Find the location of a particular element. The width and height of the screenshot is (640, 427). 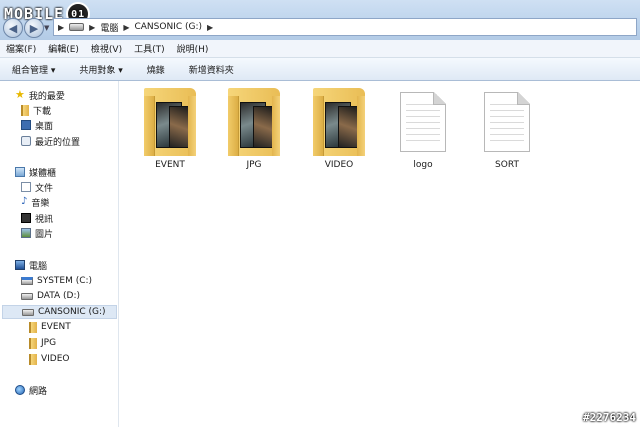

nav-libraries: 媒體櫃 is located at coordinates (35, 172).